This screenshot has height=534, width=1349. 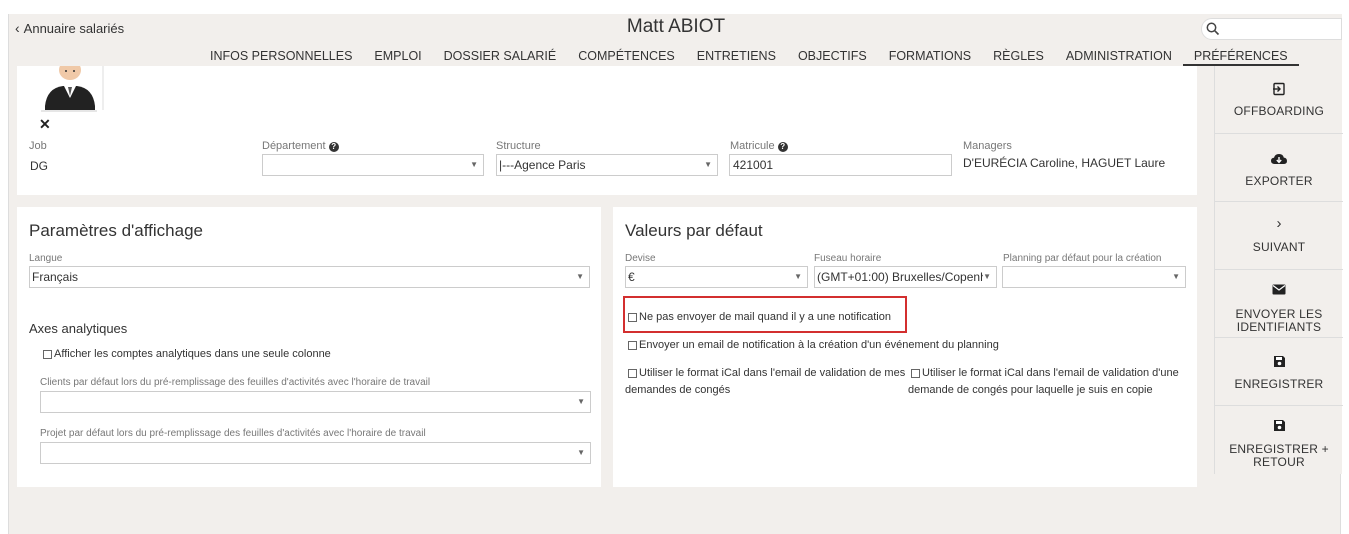 I want to click on managers-label: Managers, so click(x=987, y=146).